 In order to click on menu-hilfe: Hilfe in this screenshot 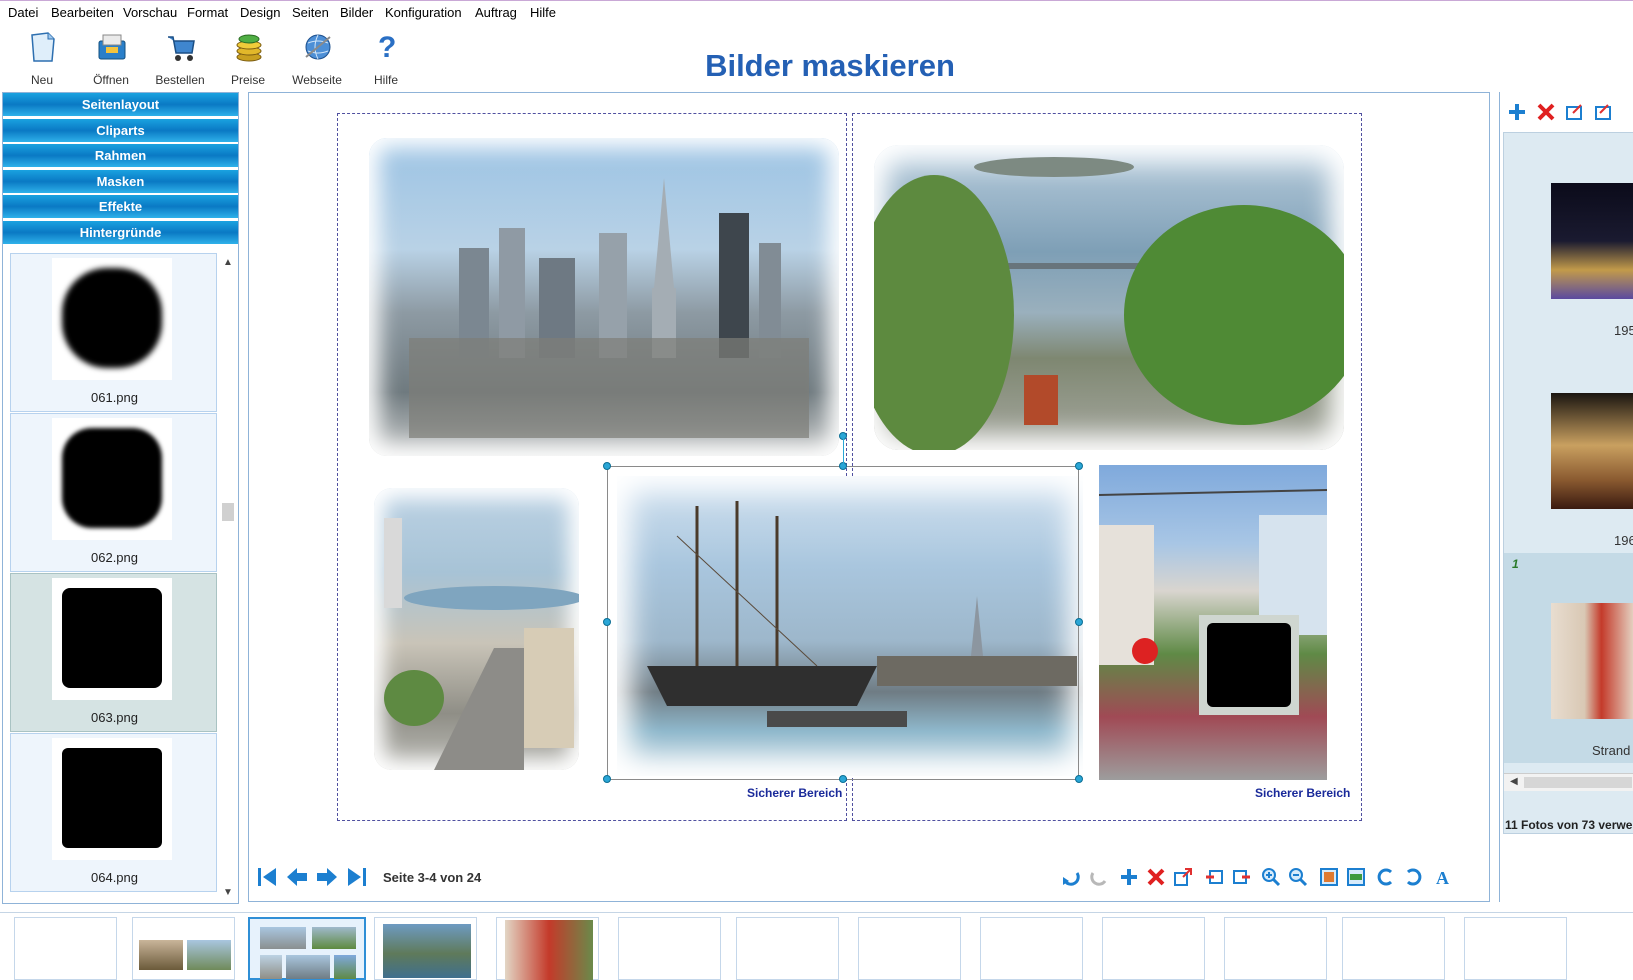, I will do `click(543, 12)`.